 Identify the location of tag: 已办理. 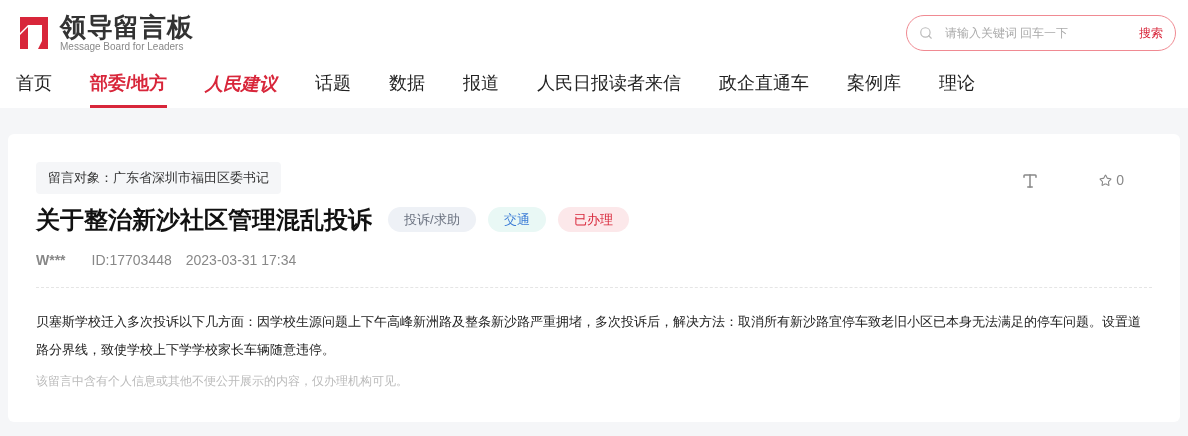
(593, 219).